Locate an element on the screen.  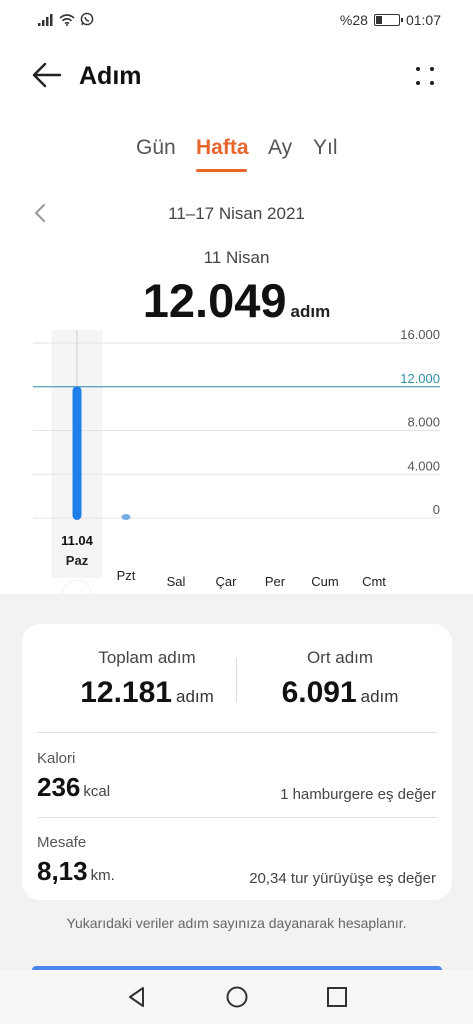
status-icons-left is located at coordinates (66, 19).